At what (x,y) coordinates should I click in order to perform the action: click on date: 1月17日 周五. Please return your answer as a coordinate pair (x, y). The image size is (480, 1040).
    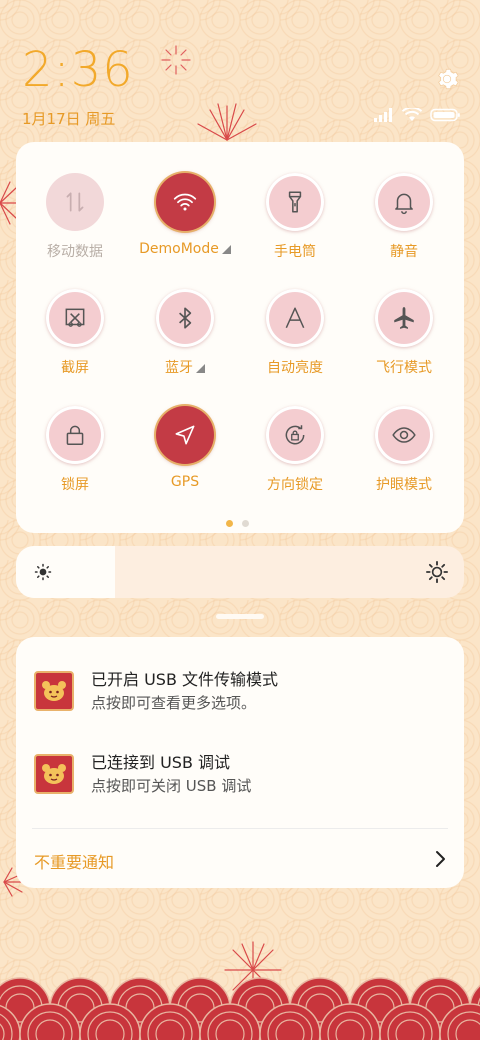
    Looking at the image, I should click on (68, 118).